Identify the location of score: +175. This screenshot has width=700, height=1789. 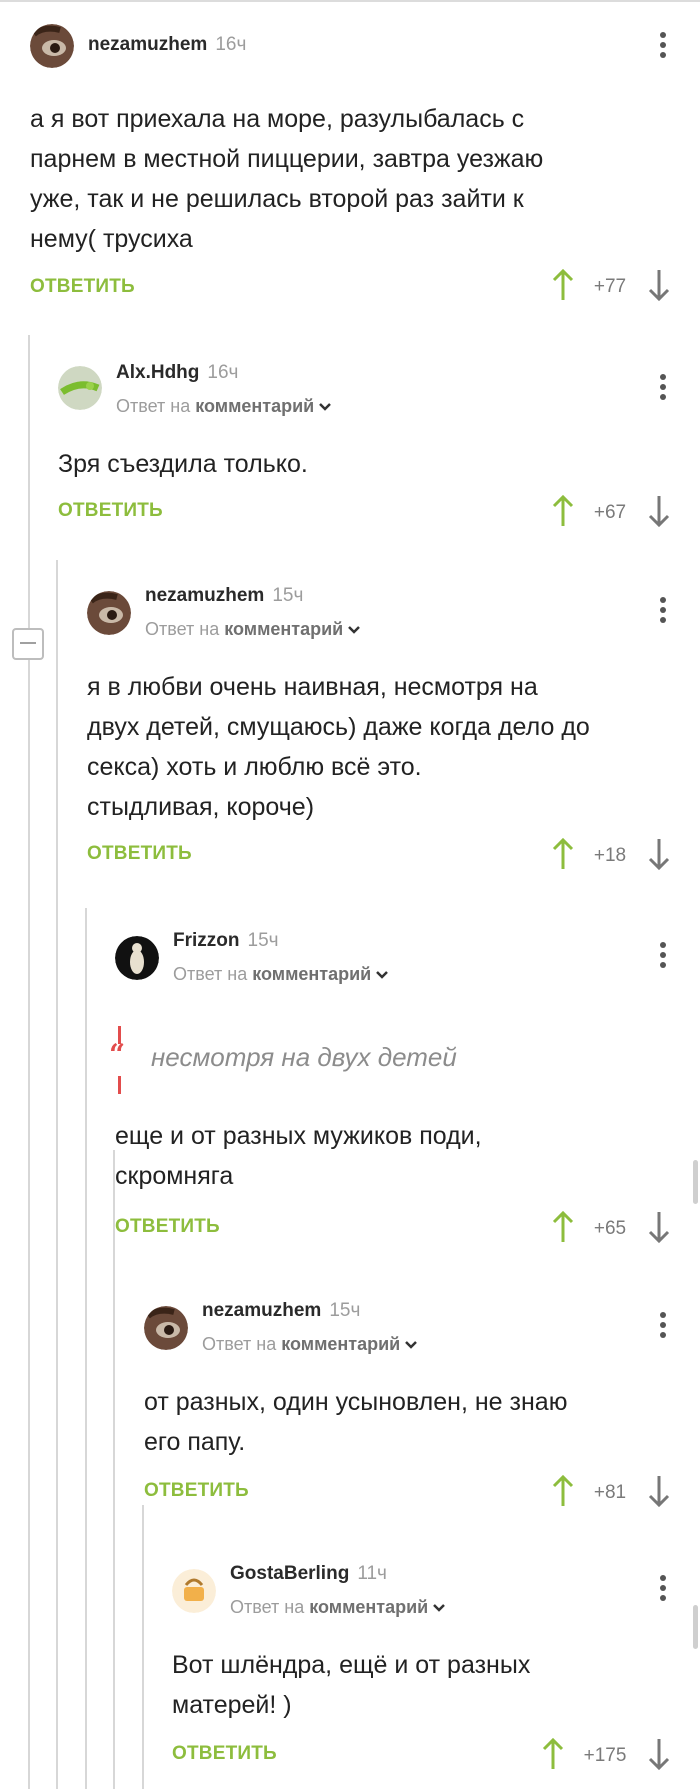
(605, 1755).